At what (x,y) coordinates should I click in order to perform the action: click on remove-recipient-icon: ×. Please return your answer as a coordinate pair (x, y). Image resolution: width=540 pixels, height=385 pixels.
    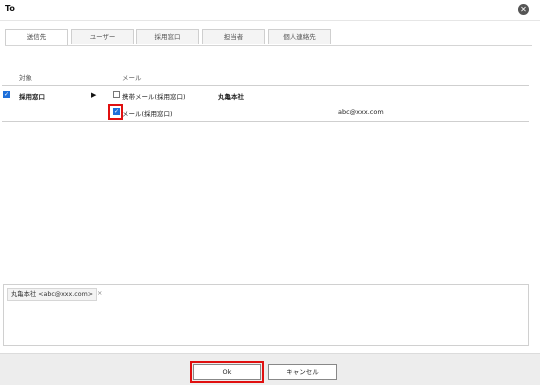
    Looking at the image, I should click on (99, 293).